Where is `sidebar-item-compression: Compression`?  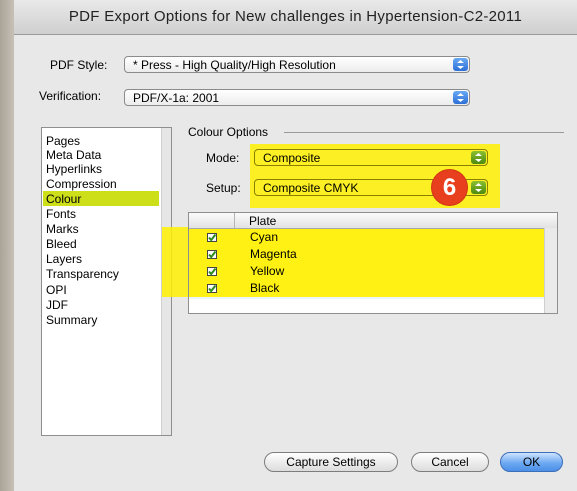
sidebar-item-compression: Compression is located at coordinates (81, 184).